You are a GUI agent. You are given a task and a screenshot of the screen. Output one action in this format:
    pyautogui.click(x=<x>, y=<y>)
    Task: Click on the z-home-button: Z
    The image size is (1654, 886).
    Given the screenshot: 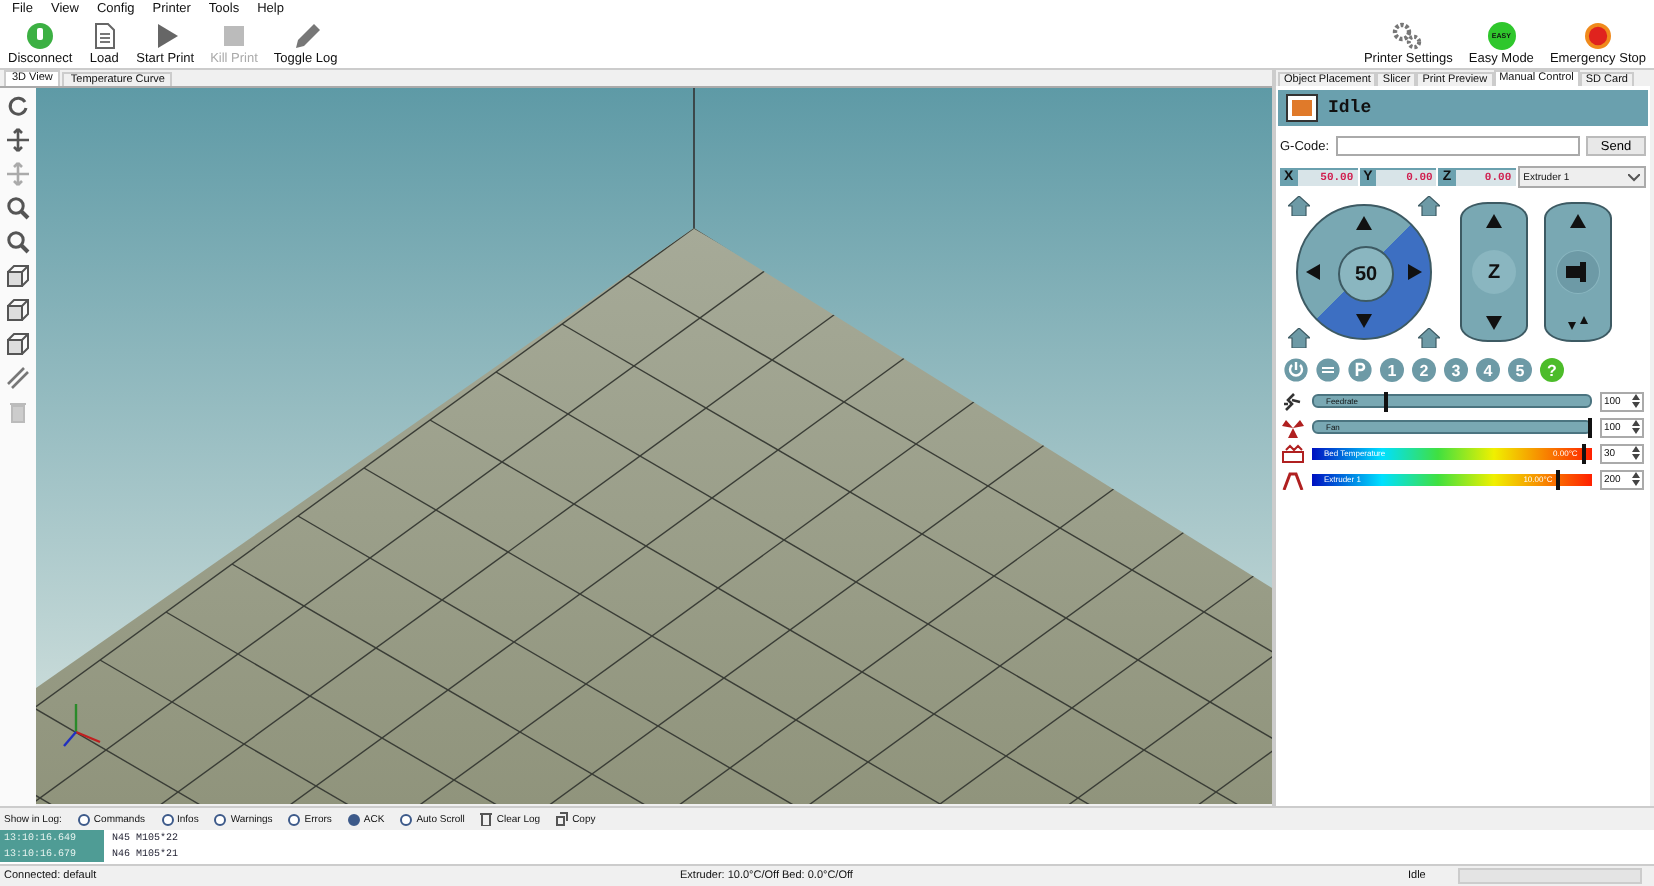 What is the action you would take?
    pyautogui.click(x=1494, y=272)
    